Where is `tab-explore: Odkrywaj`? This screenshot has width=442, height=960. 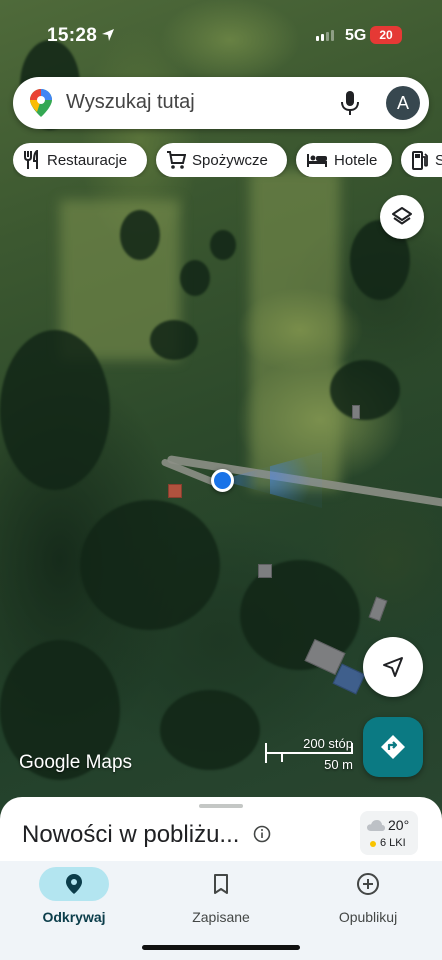 tab-explore: Odkrywaj is located at coordinates (74, 896).